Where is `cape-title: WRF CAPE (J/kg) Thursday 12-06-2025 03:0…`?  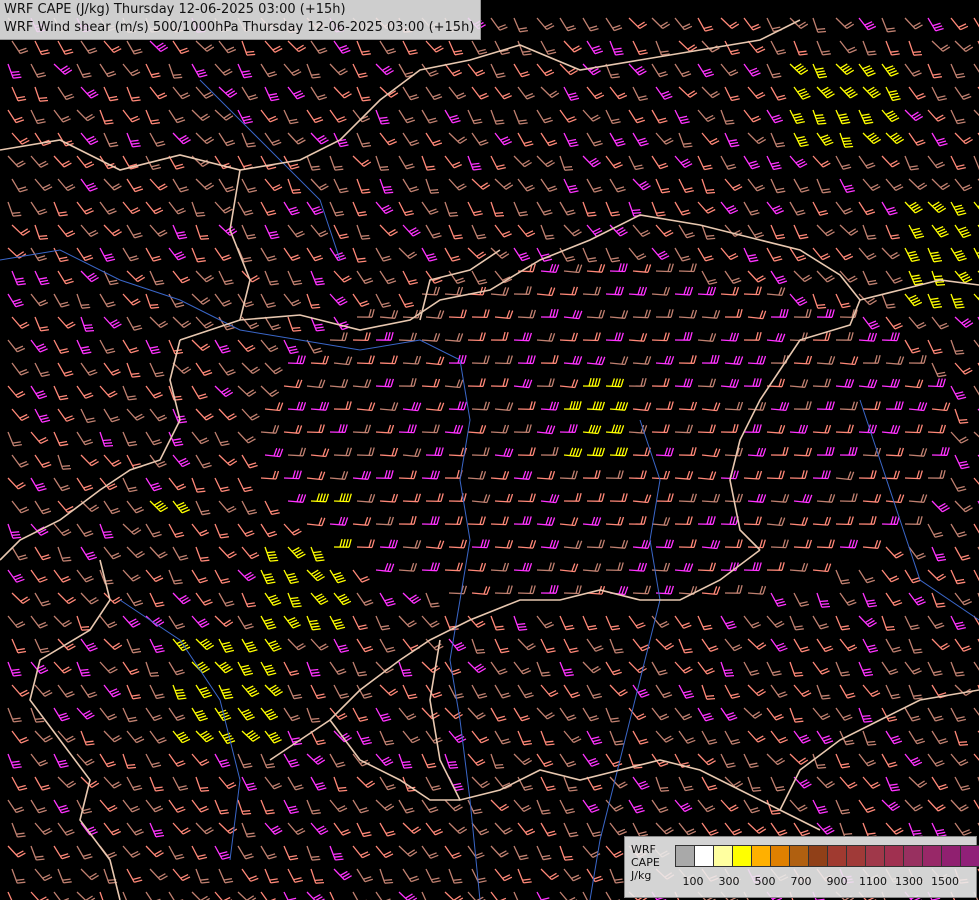 cape-title: WRF CAPE (J/kg) Thursday 12-06-2025 03:0… is located at coordinates (175, 9).